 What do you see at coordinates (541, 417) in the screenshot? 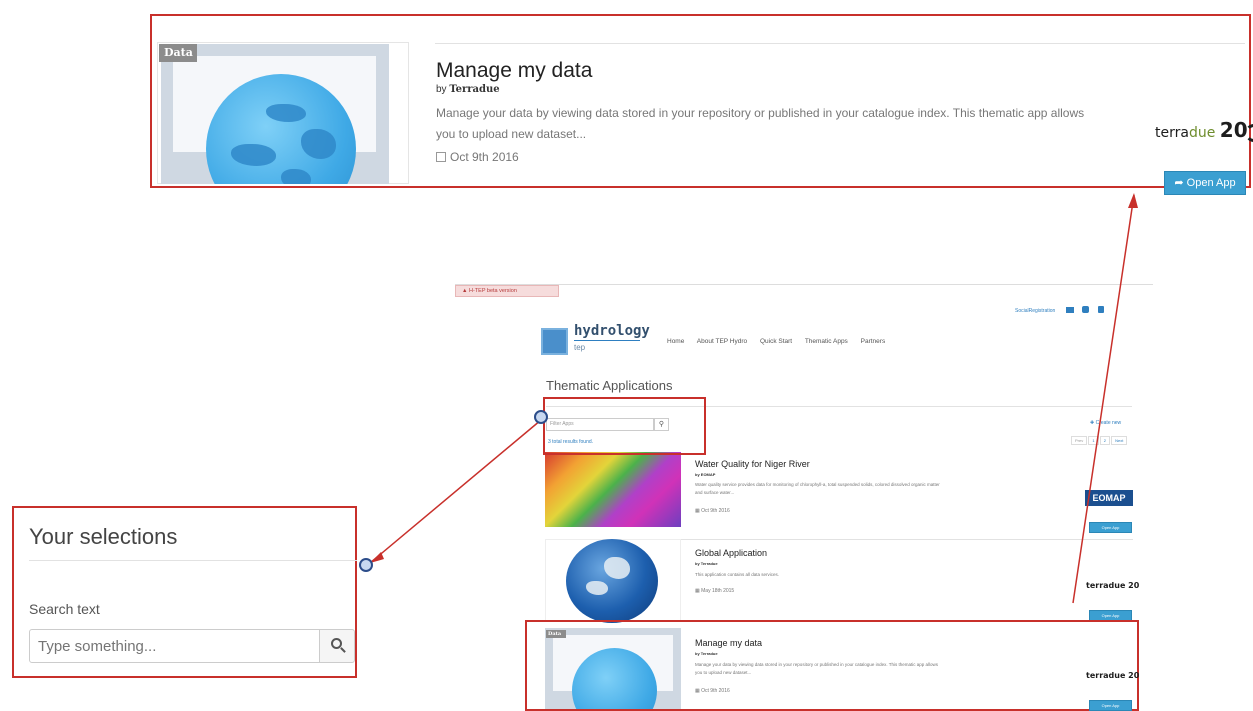
I see `anchor-dot-filter` at bounding box center [541, 417].